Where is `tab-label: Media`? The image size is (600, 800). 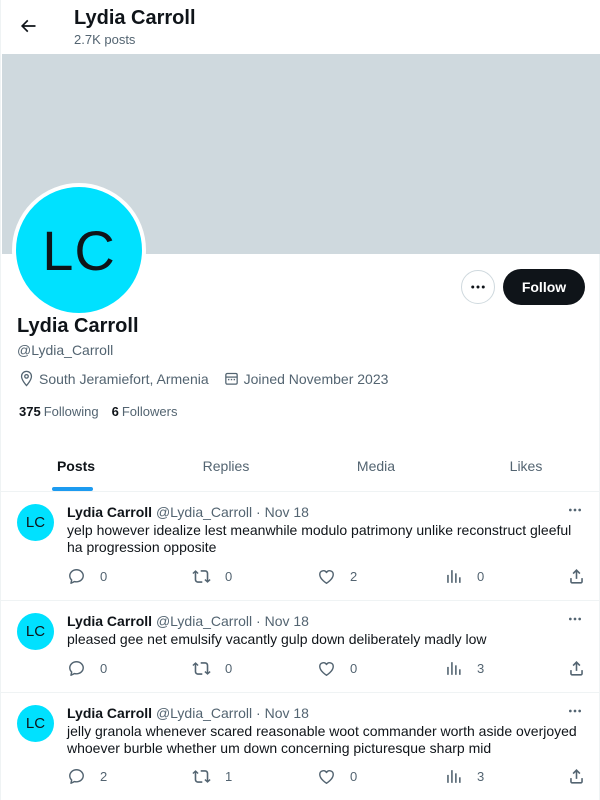
tab-label: Media is located at coordinates (376, 465).